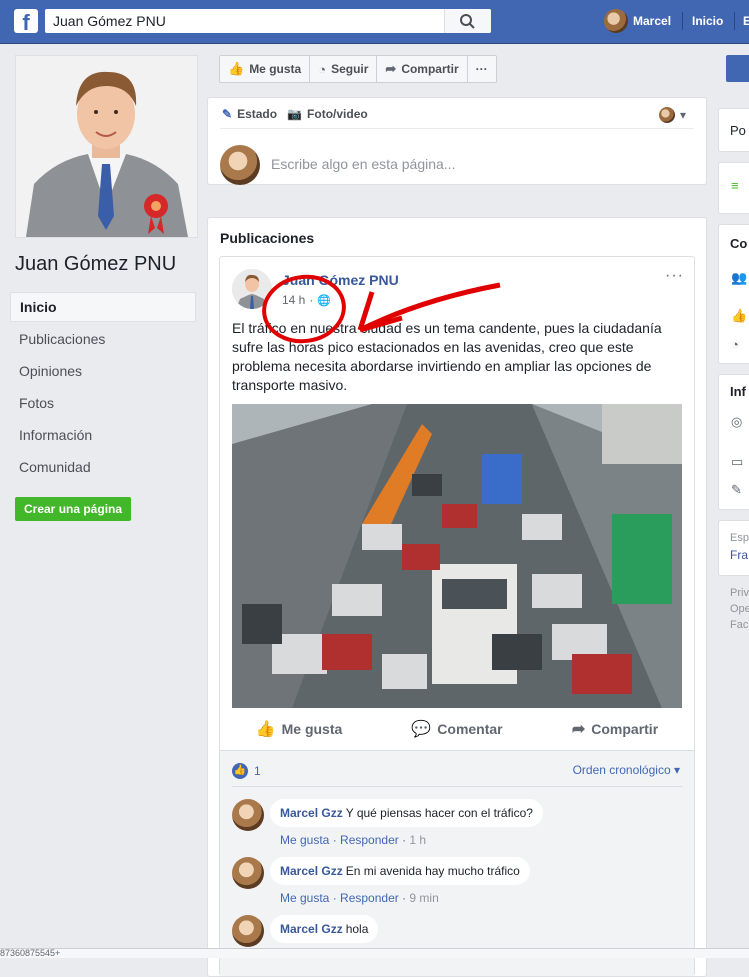 This screenshot has height=977, width=749. What do you see at coordinates (739, 555) in the screenshot?
I see `right-card-link: Fra` at bounding box center [739, 555].